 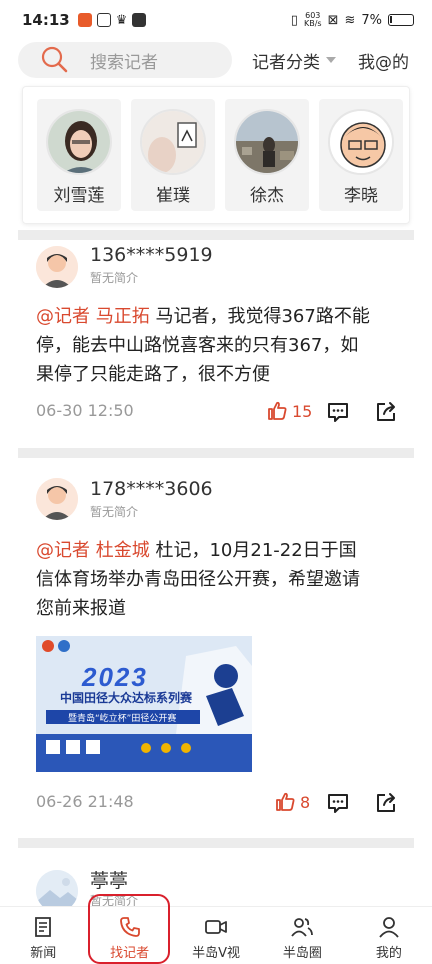 What do you see at coordinates (121, 20) in the screenshot?
I see `crown-icon: ♛` at bounding box center [121, 20].